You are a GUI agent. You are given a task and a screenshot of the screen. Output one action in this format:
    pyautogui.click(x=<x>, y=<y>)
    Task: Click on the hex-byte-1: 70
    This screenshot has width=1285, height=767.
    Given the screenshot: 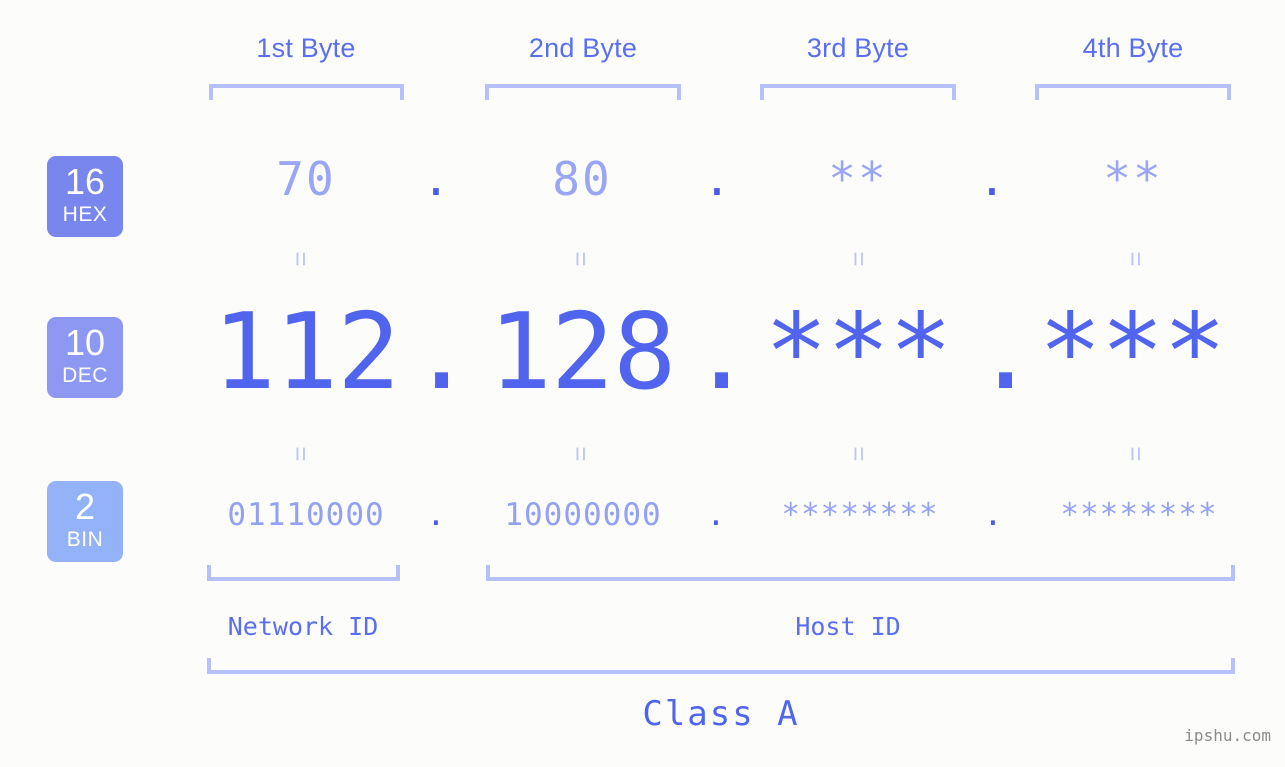 What is the action you would take?
    pyautogui.click(x=306, y=179)
    